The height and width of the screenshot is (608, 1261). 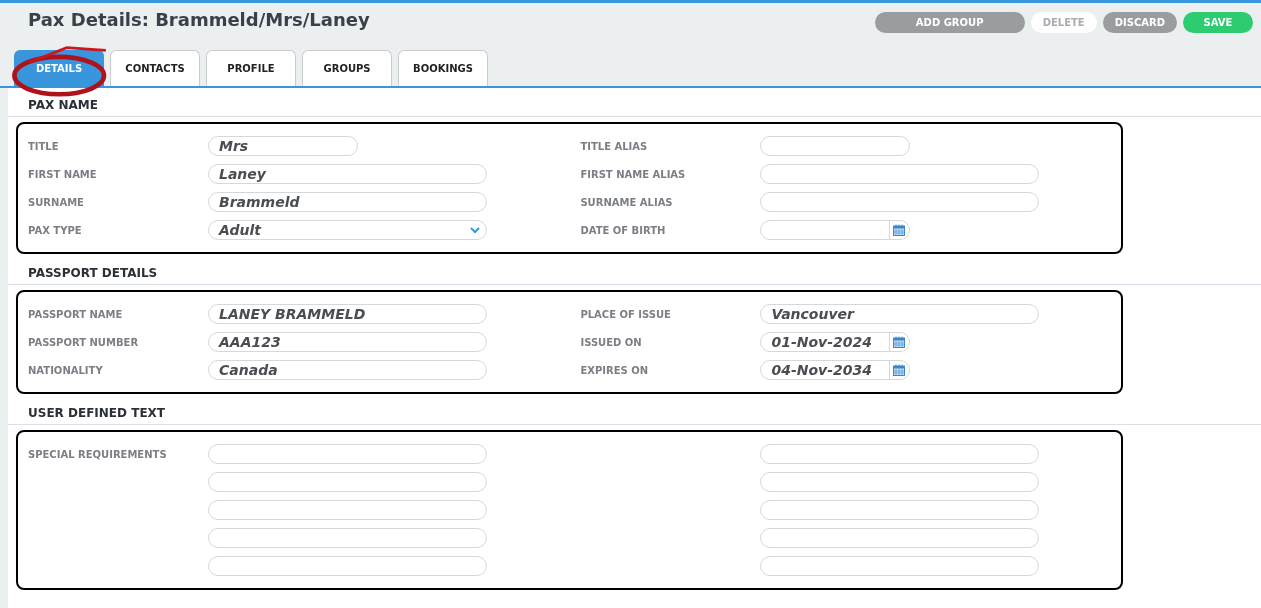 What do you see at coordinates (83, 342) in the screenshot?
I see `field-label: PASSPORT NUMBER` at bounding box center [83, 342].